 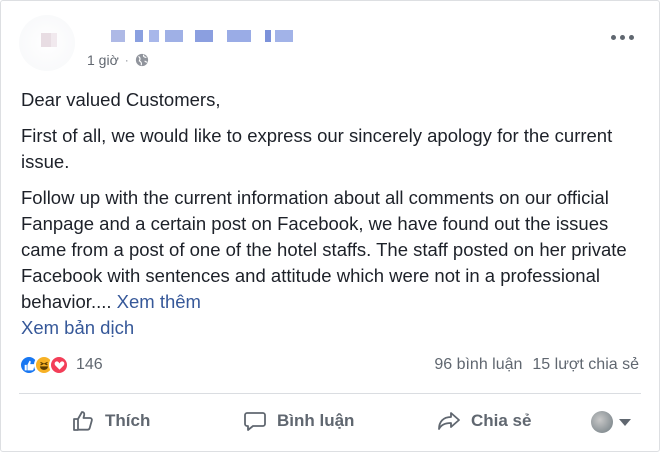 What do you see at coordinates (585, 365) in the screenshot?
I see `share-count-link: 15 lượt chia sẻ` at bounding box center [585, 365].